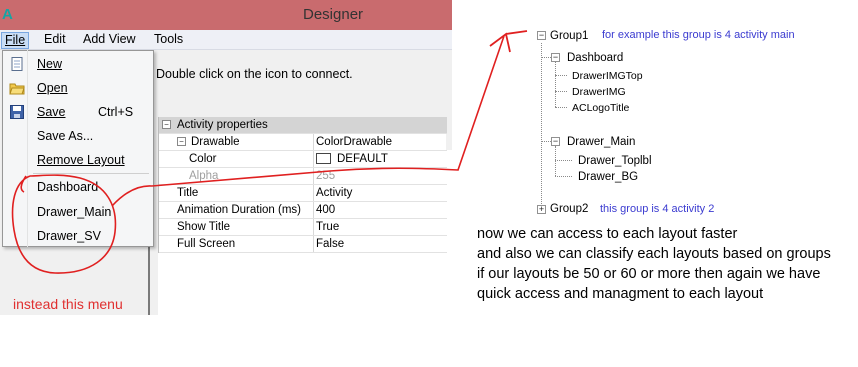 Image resolution: width=858 pixels, height=367 pixels. Describe the element at coordinates (595, 58) in the screenshot. I see `tree-node-dashboard: Dashboard` at that location.